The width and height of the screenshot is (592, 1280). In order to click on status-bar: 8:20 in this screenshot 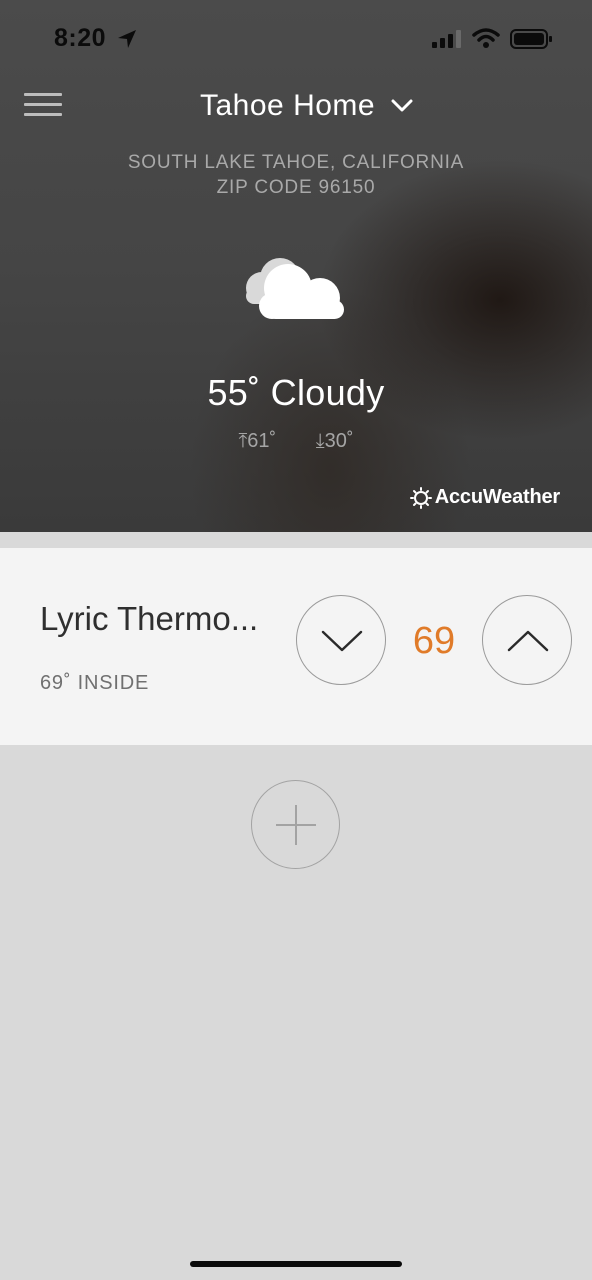, I will do `click(296, 39)`.